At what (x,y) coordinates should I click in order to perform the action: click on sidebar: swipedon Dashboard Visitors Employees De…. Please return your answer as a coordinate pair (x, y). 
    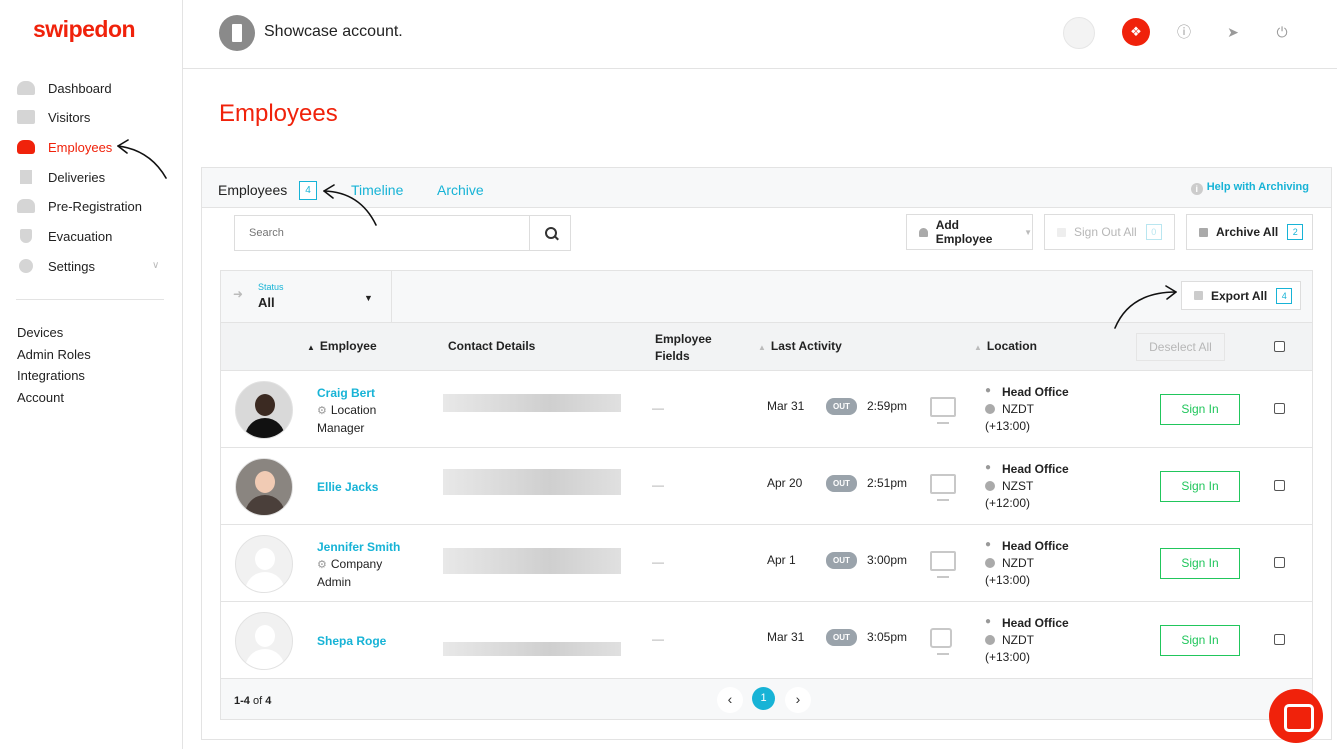
    Looking at the image, I should click on (91, 374).